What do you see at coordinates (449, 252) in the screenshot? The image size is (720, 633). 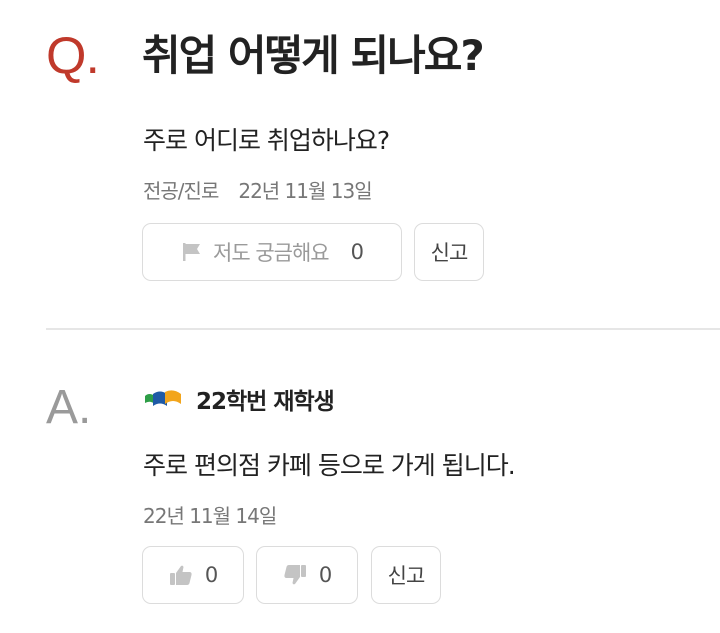 I see `report-question-button: 신고` at bounding box center [449, 252].